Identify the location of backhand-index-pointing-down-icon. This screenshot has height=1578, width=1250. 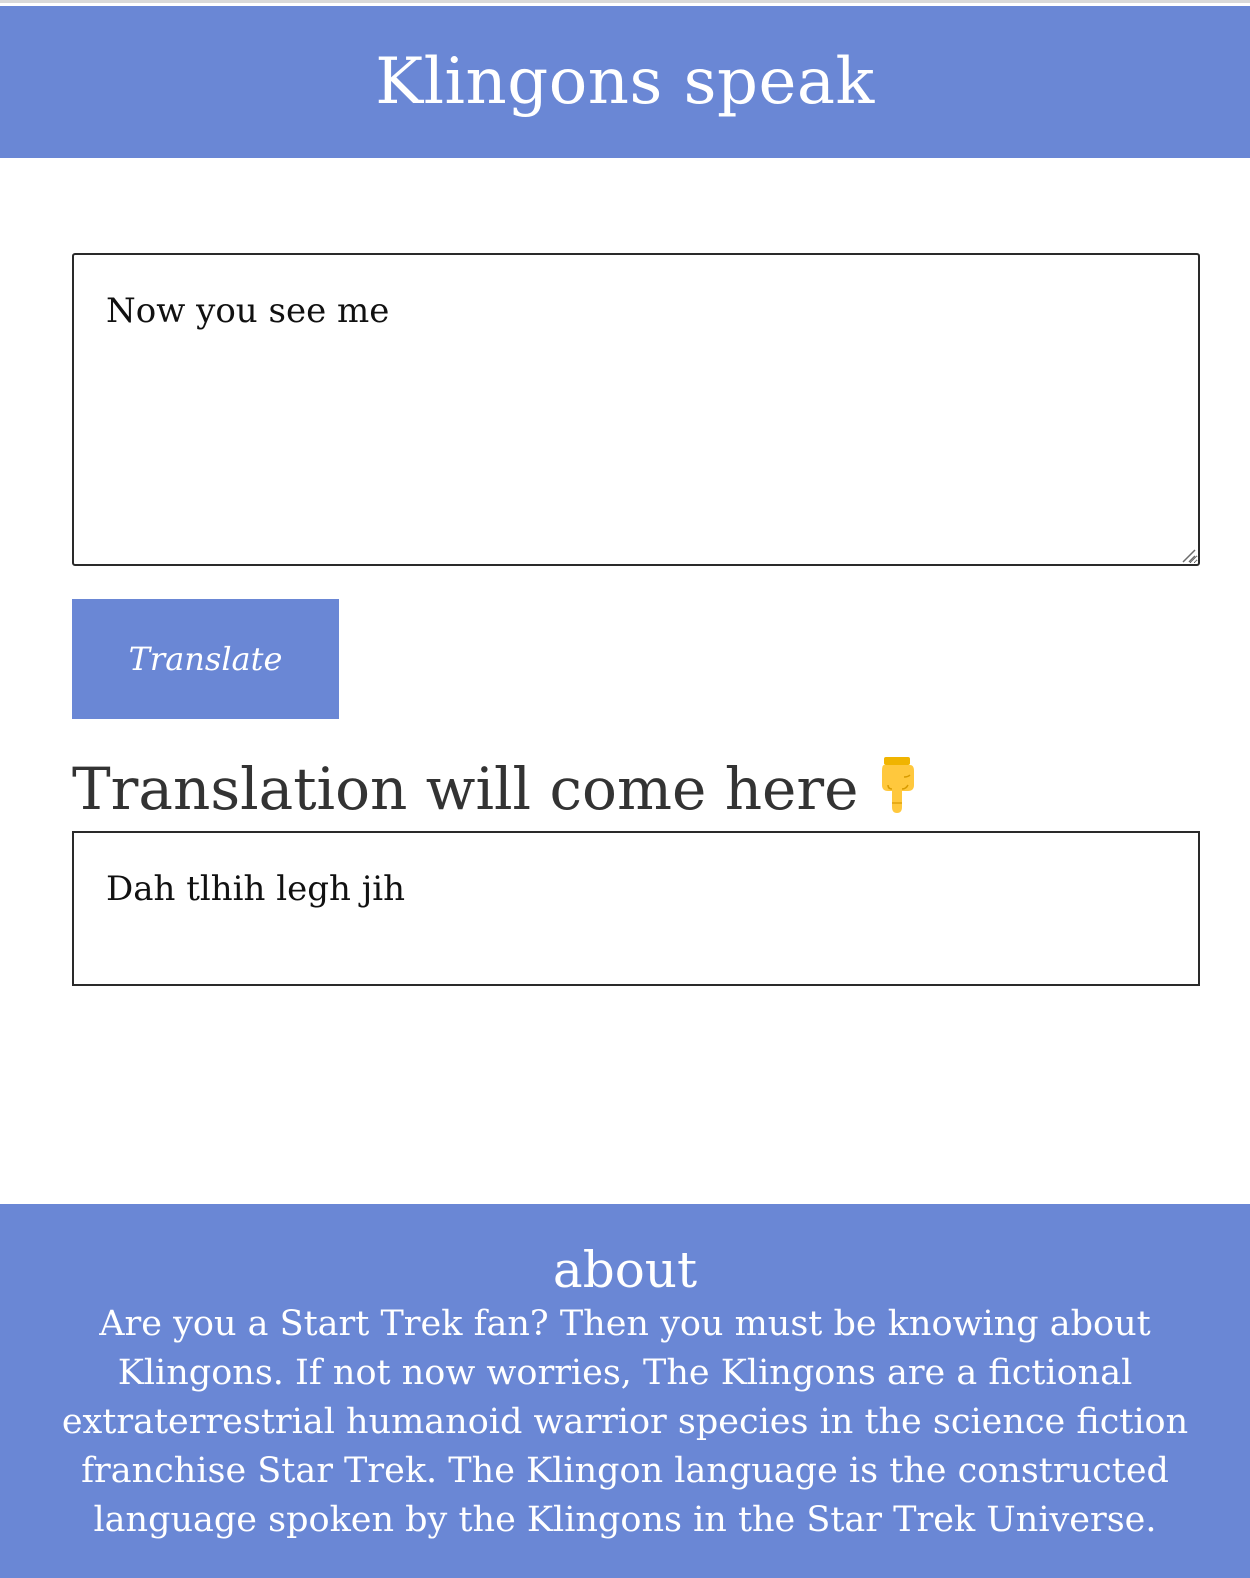
(898, 785).